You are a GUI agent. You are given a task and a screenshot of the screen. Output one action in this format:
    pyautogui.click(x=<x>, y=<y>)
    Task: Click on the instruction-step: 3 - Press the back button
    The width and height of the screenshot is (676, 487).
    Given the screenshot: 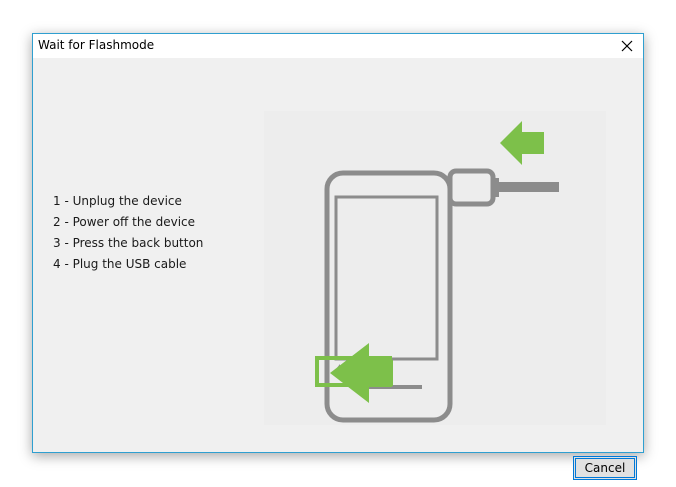 What is the action you would take?
    pyautogui.click(x=128, y=243)
    